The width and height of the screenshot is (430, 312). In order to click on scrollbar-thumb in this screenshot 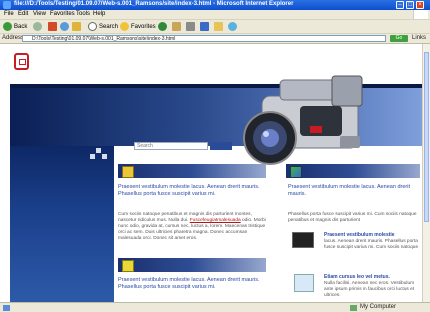, I will do `click(426, 137)`.